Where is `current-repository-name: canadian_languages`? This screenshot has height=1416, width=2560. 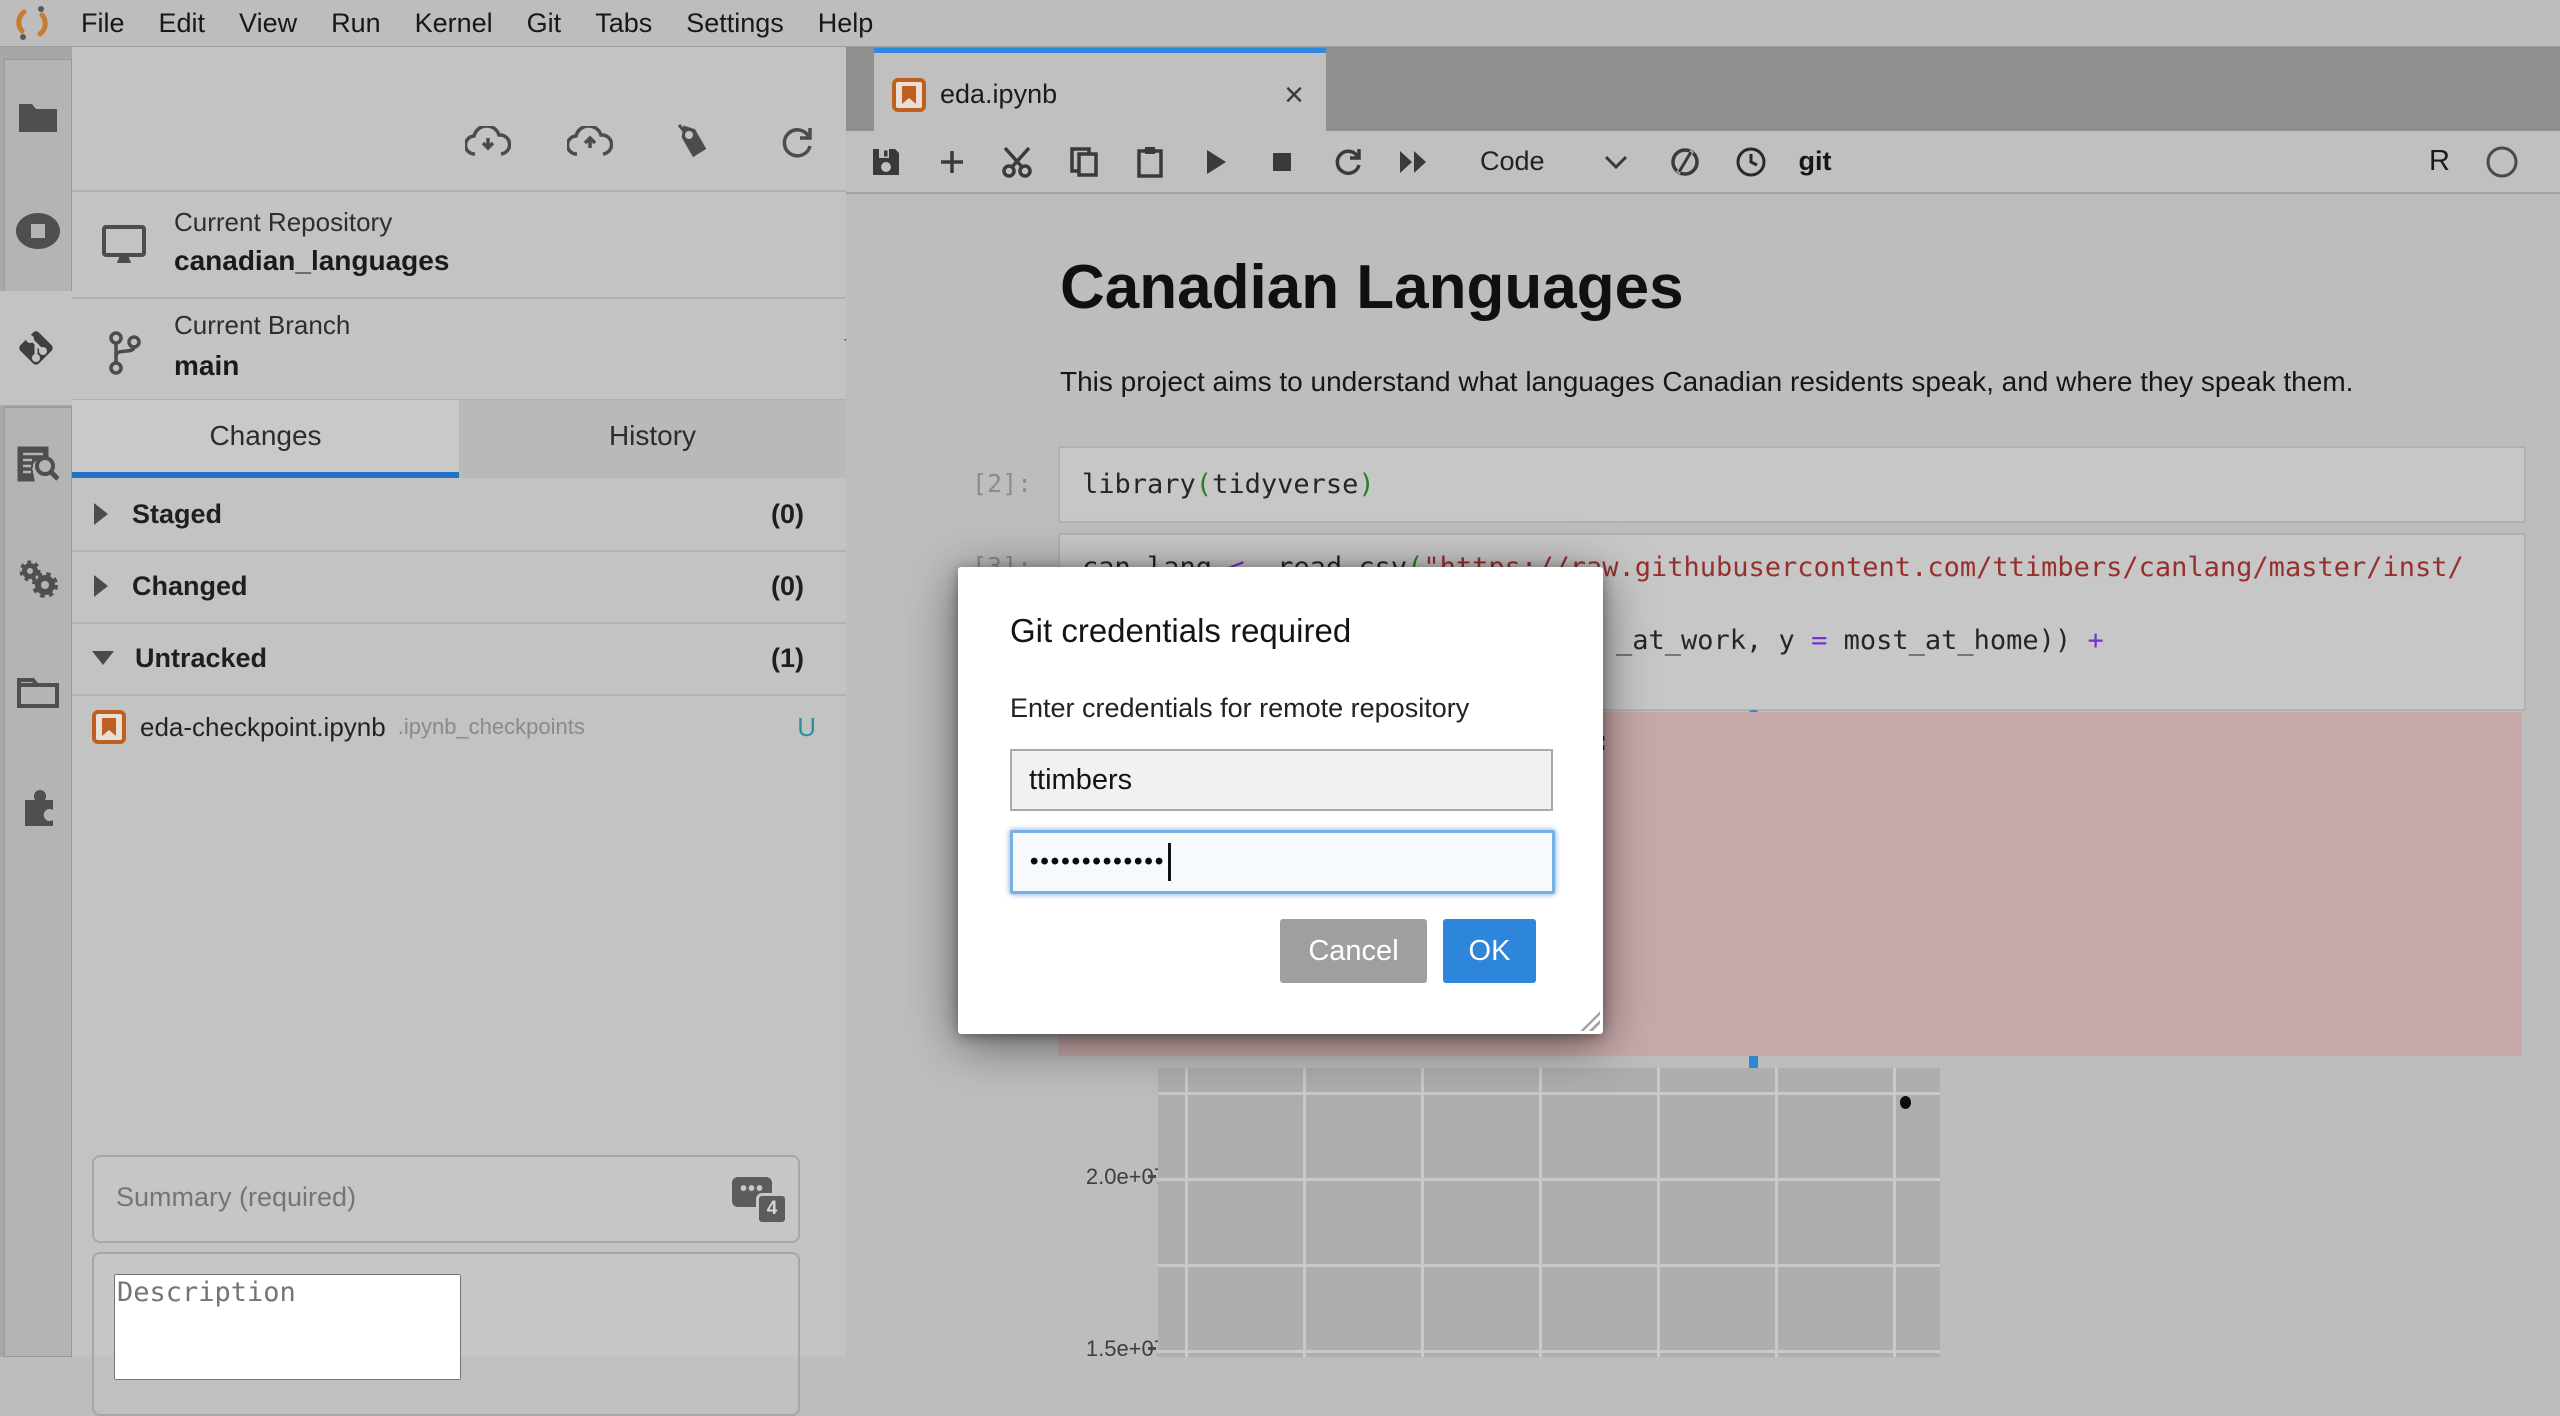
current-repository-name: canadian_languages is located at coordinates (312, 260).